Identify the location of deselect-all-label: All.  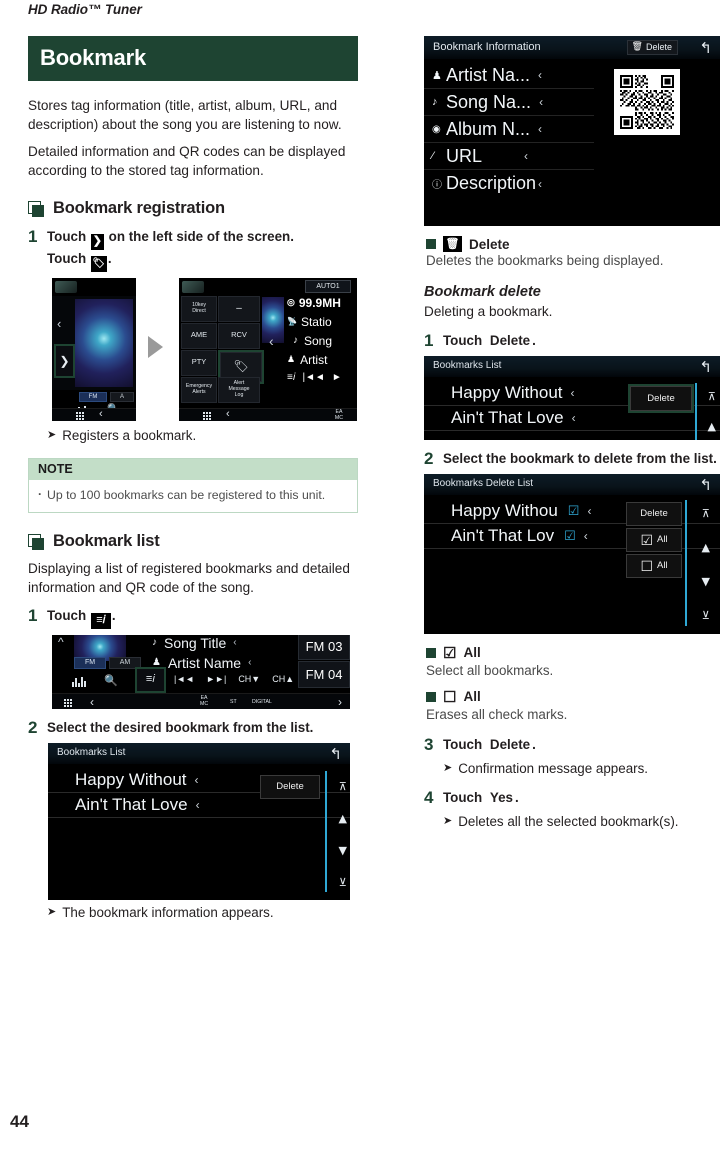
(662, 566).